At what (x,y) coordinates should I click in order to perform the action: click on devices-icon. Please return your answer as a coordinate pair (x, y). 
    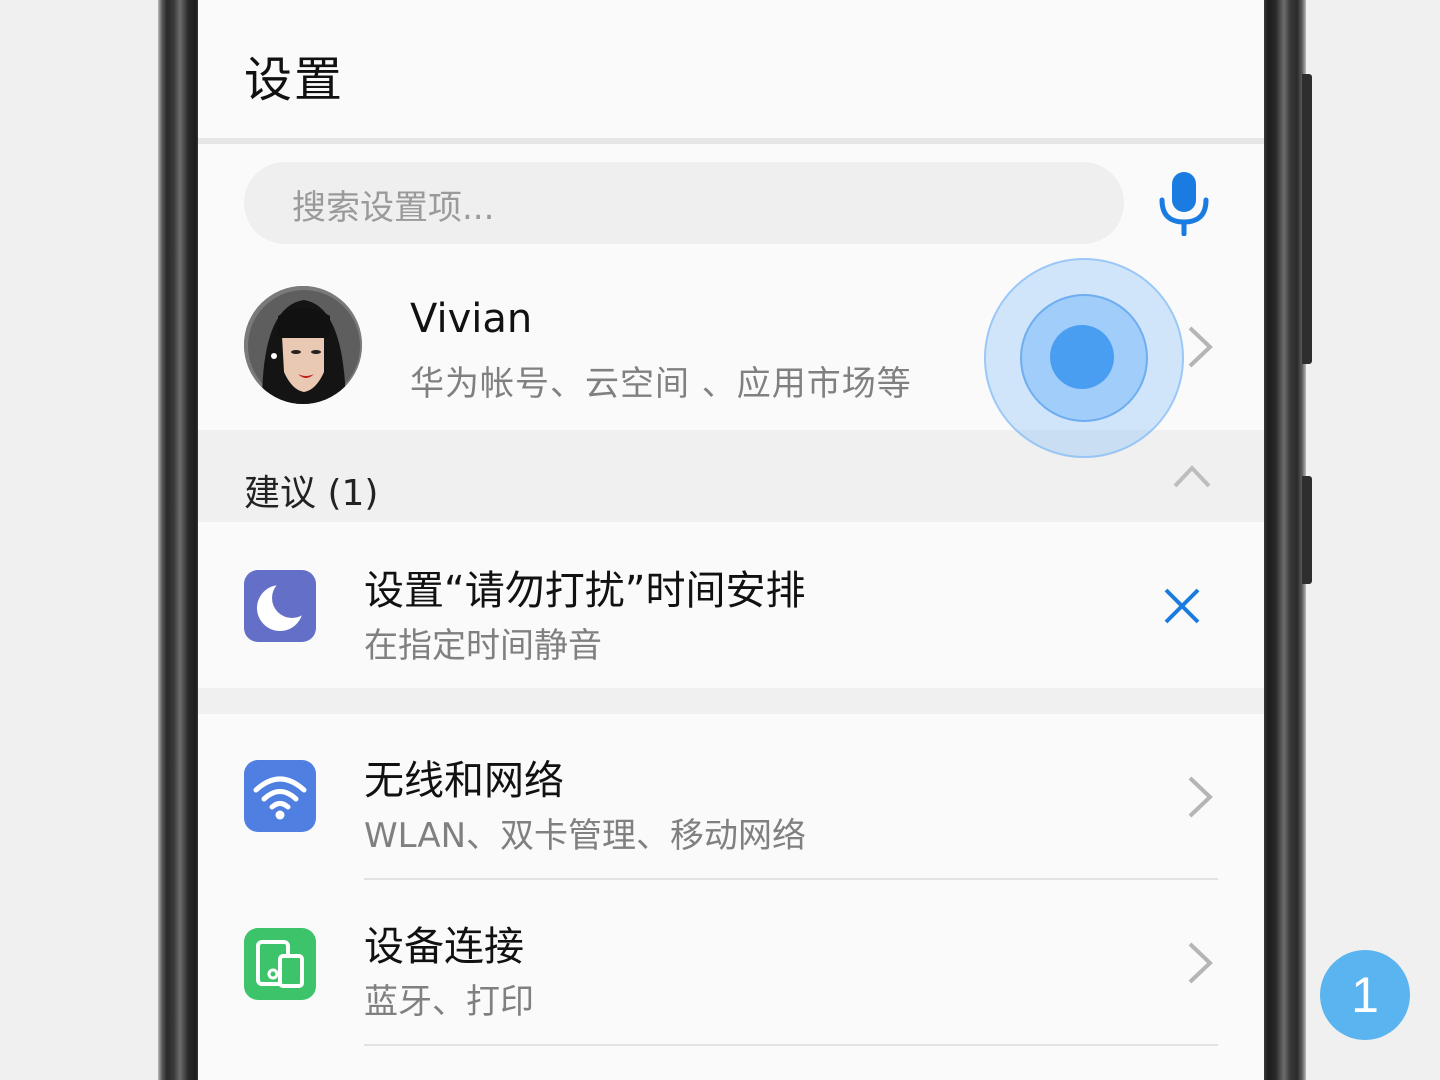
    Looking at the image, I should click on (280, 964).